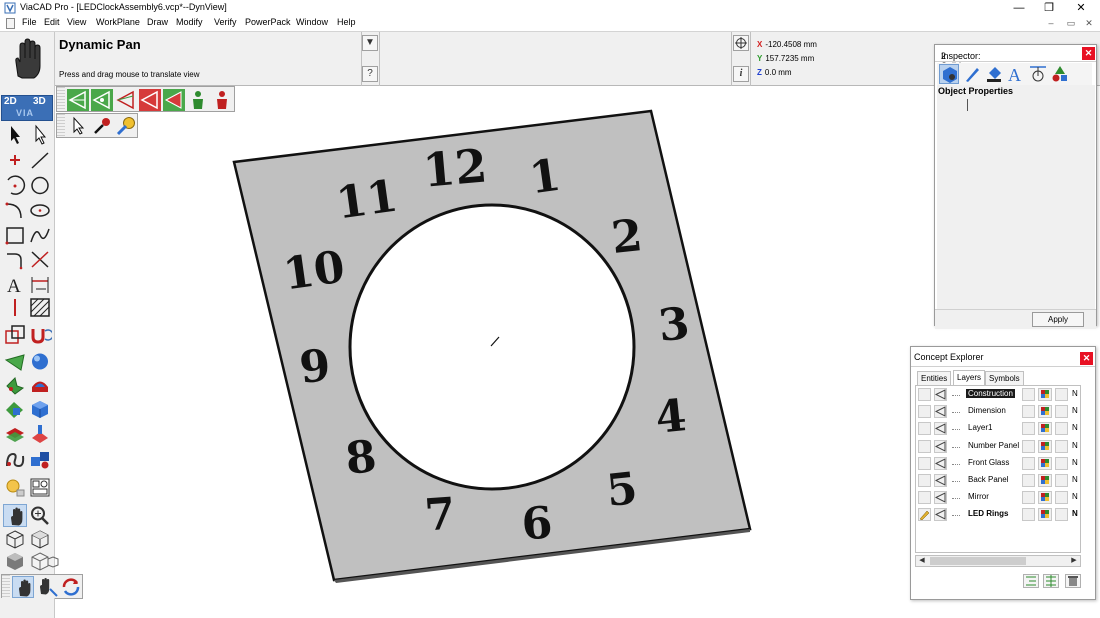 Image resolution: width=1100 pixels, height=618 pixels. Describe the element at coordinates (998, 481) in the screenshot. I see `layer-row: Back Panel N` at that location.